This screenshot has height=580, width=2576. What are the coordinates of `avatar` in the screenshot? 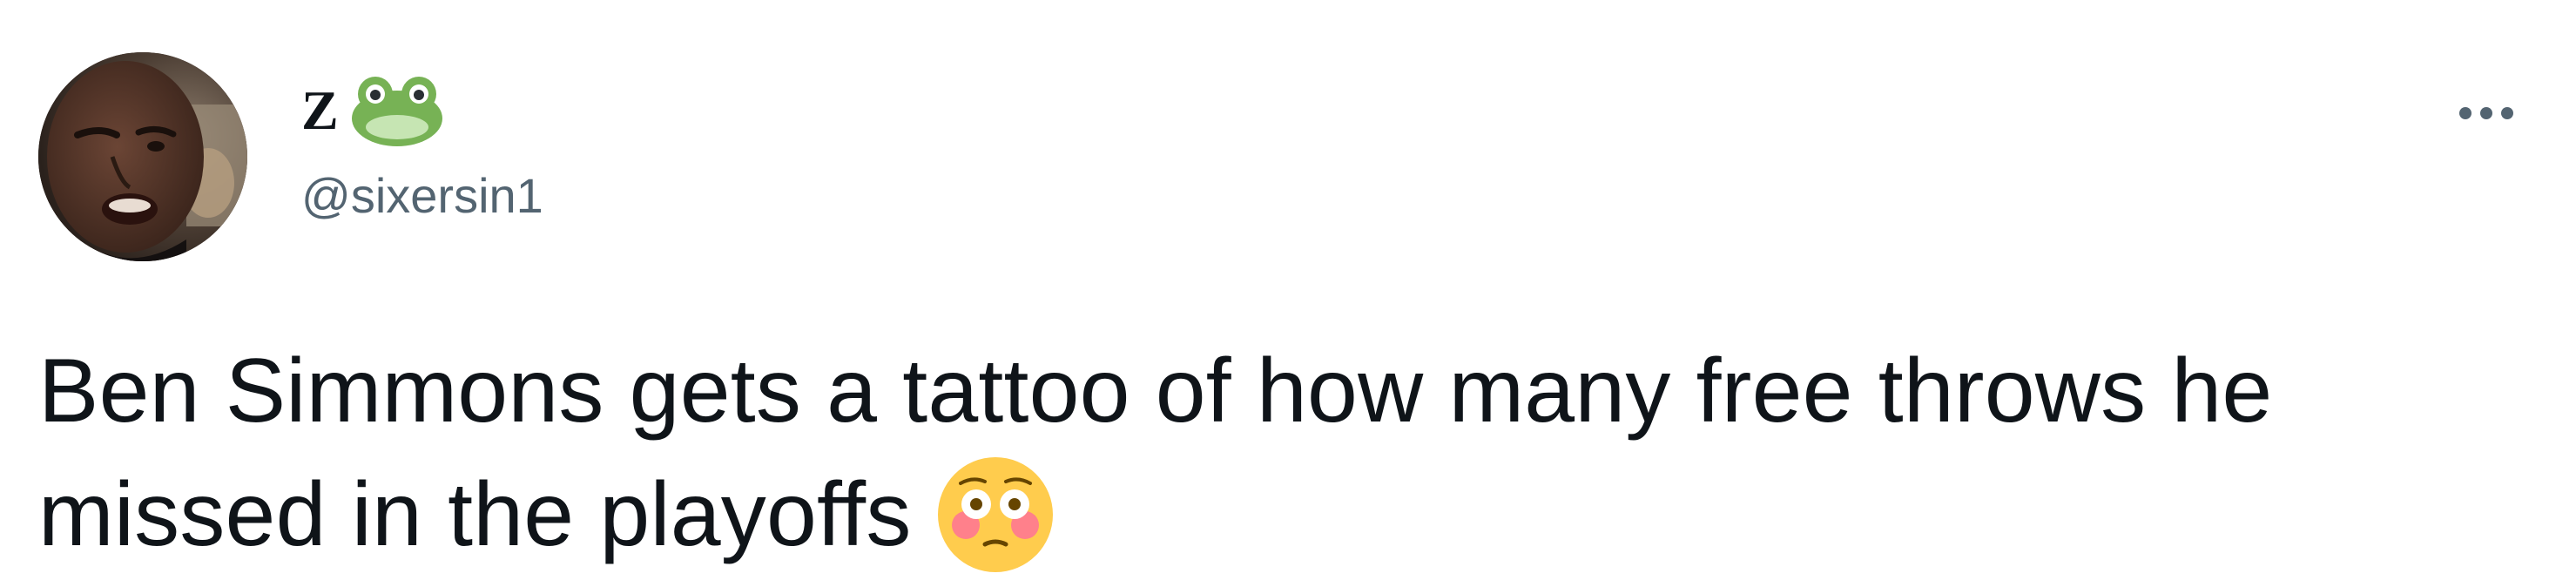 It's located at (142, 156).